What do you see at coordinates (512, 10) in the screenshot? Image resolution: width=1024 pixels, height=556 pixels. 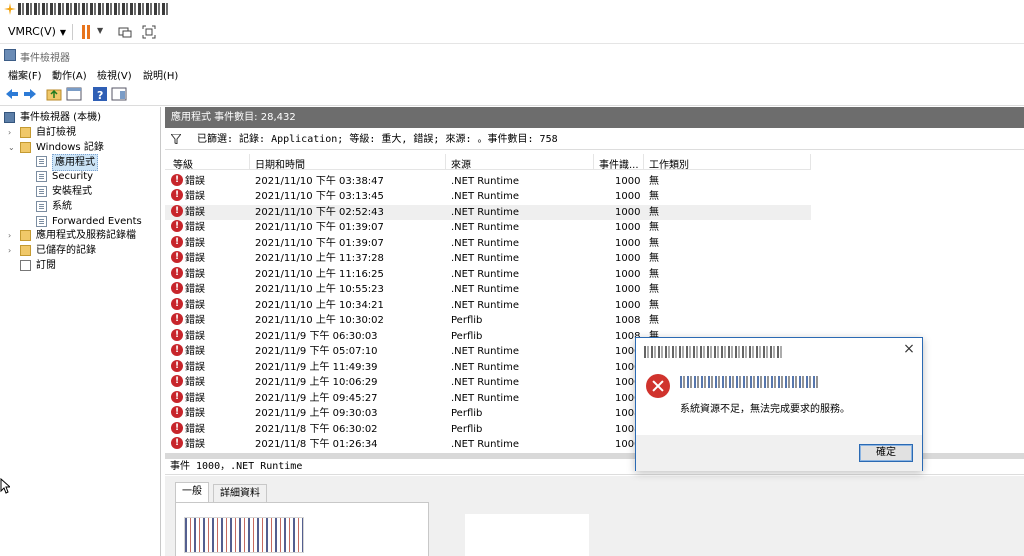 I see `vmrc-titlebar` at bounding box center [512, 10].